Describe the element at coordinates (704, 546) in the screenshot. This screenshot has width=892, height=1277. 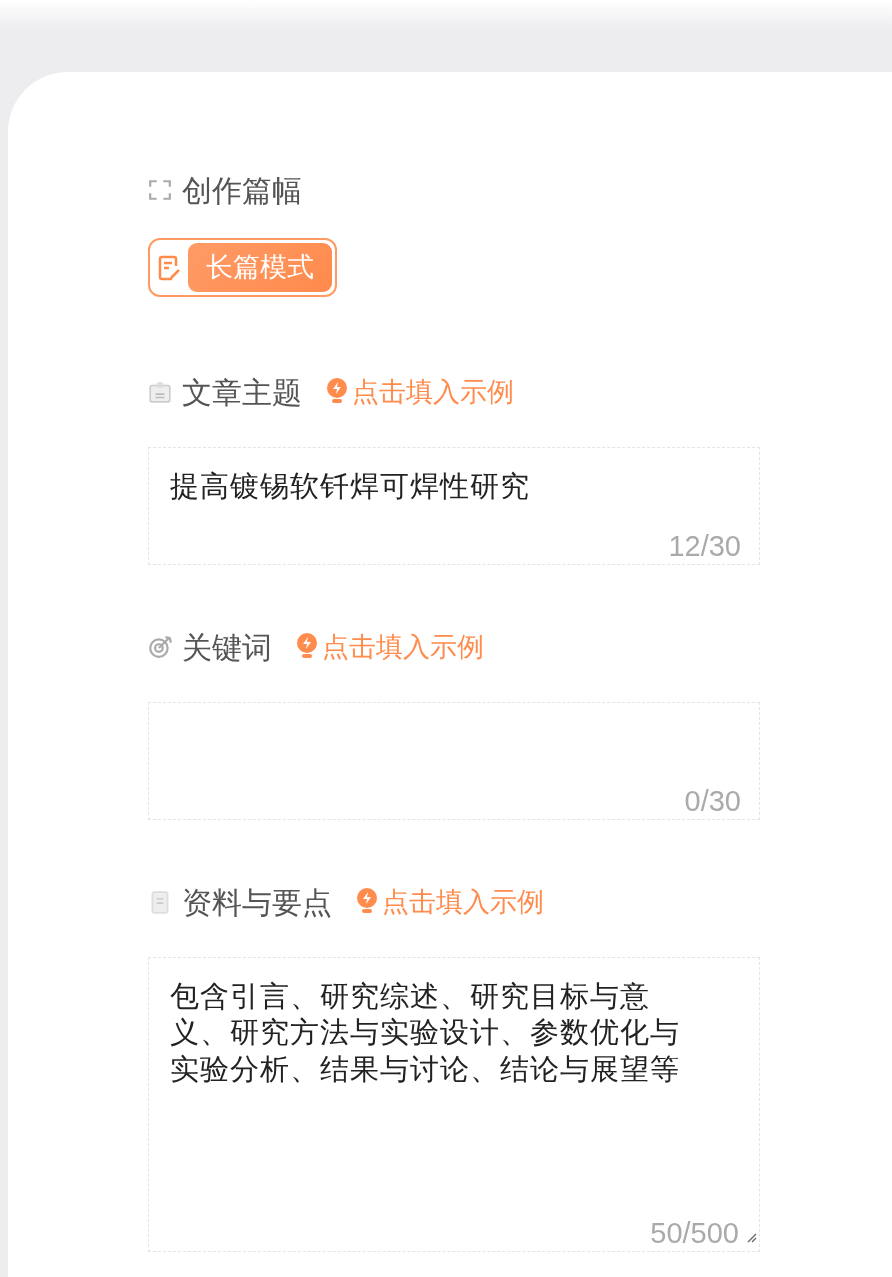
I see `character-counter: 12/30` at that location.